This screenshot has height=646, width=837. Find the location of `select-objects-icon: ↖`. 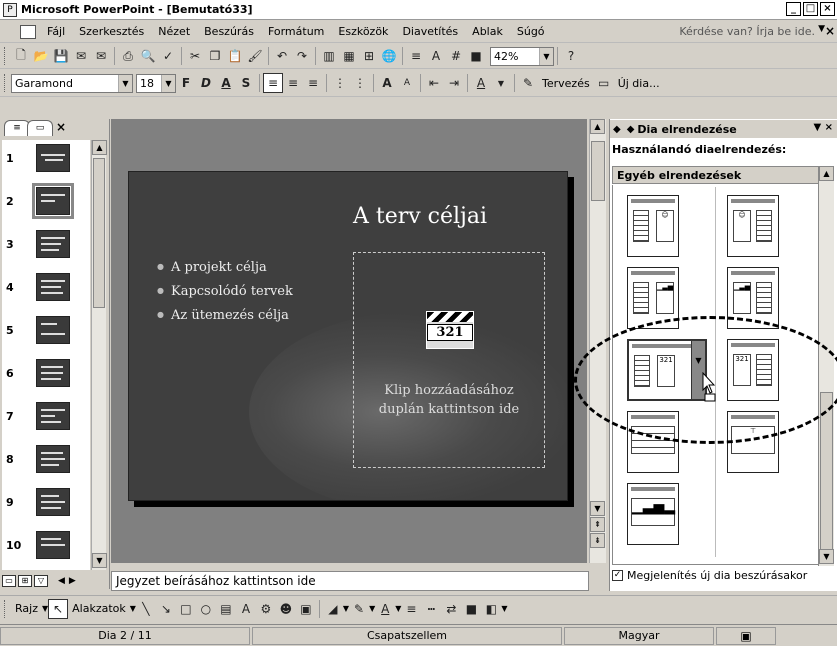

select-objects-icon: ↖ is located at coordinates (58, 608).